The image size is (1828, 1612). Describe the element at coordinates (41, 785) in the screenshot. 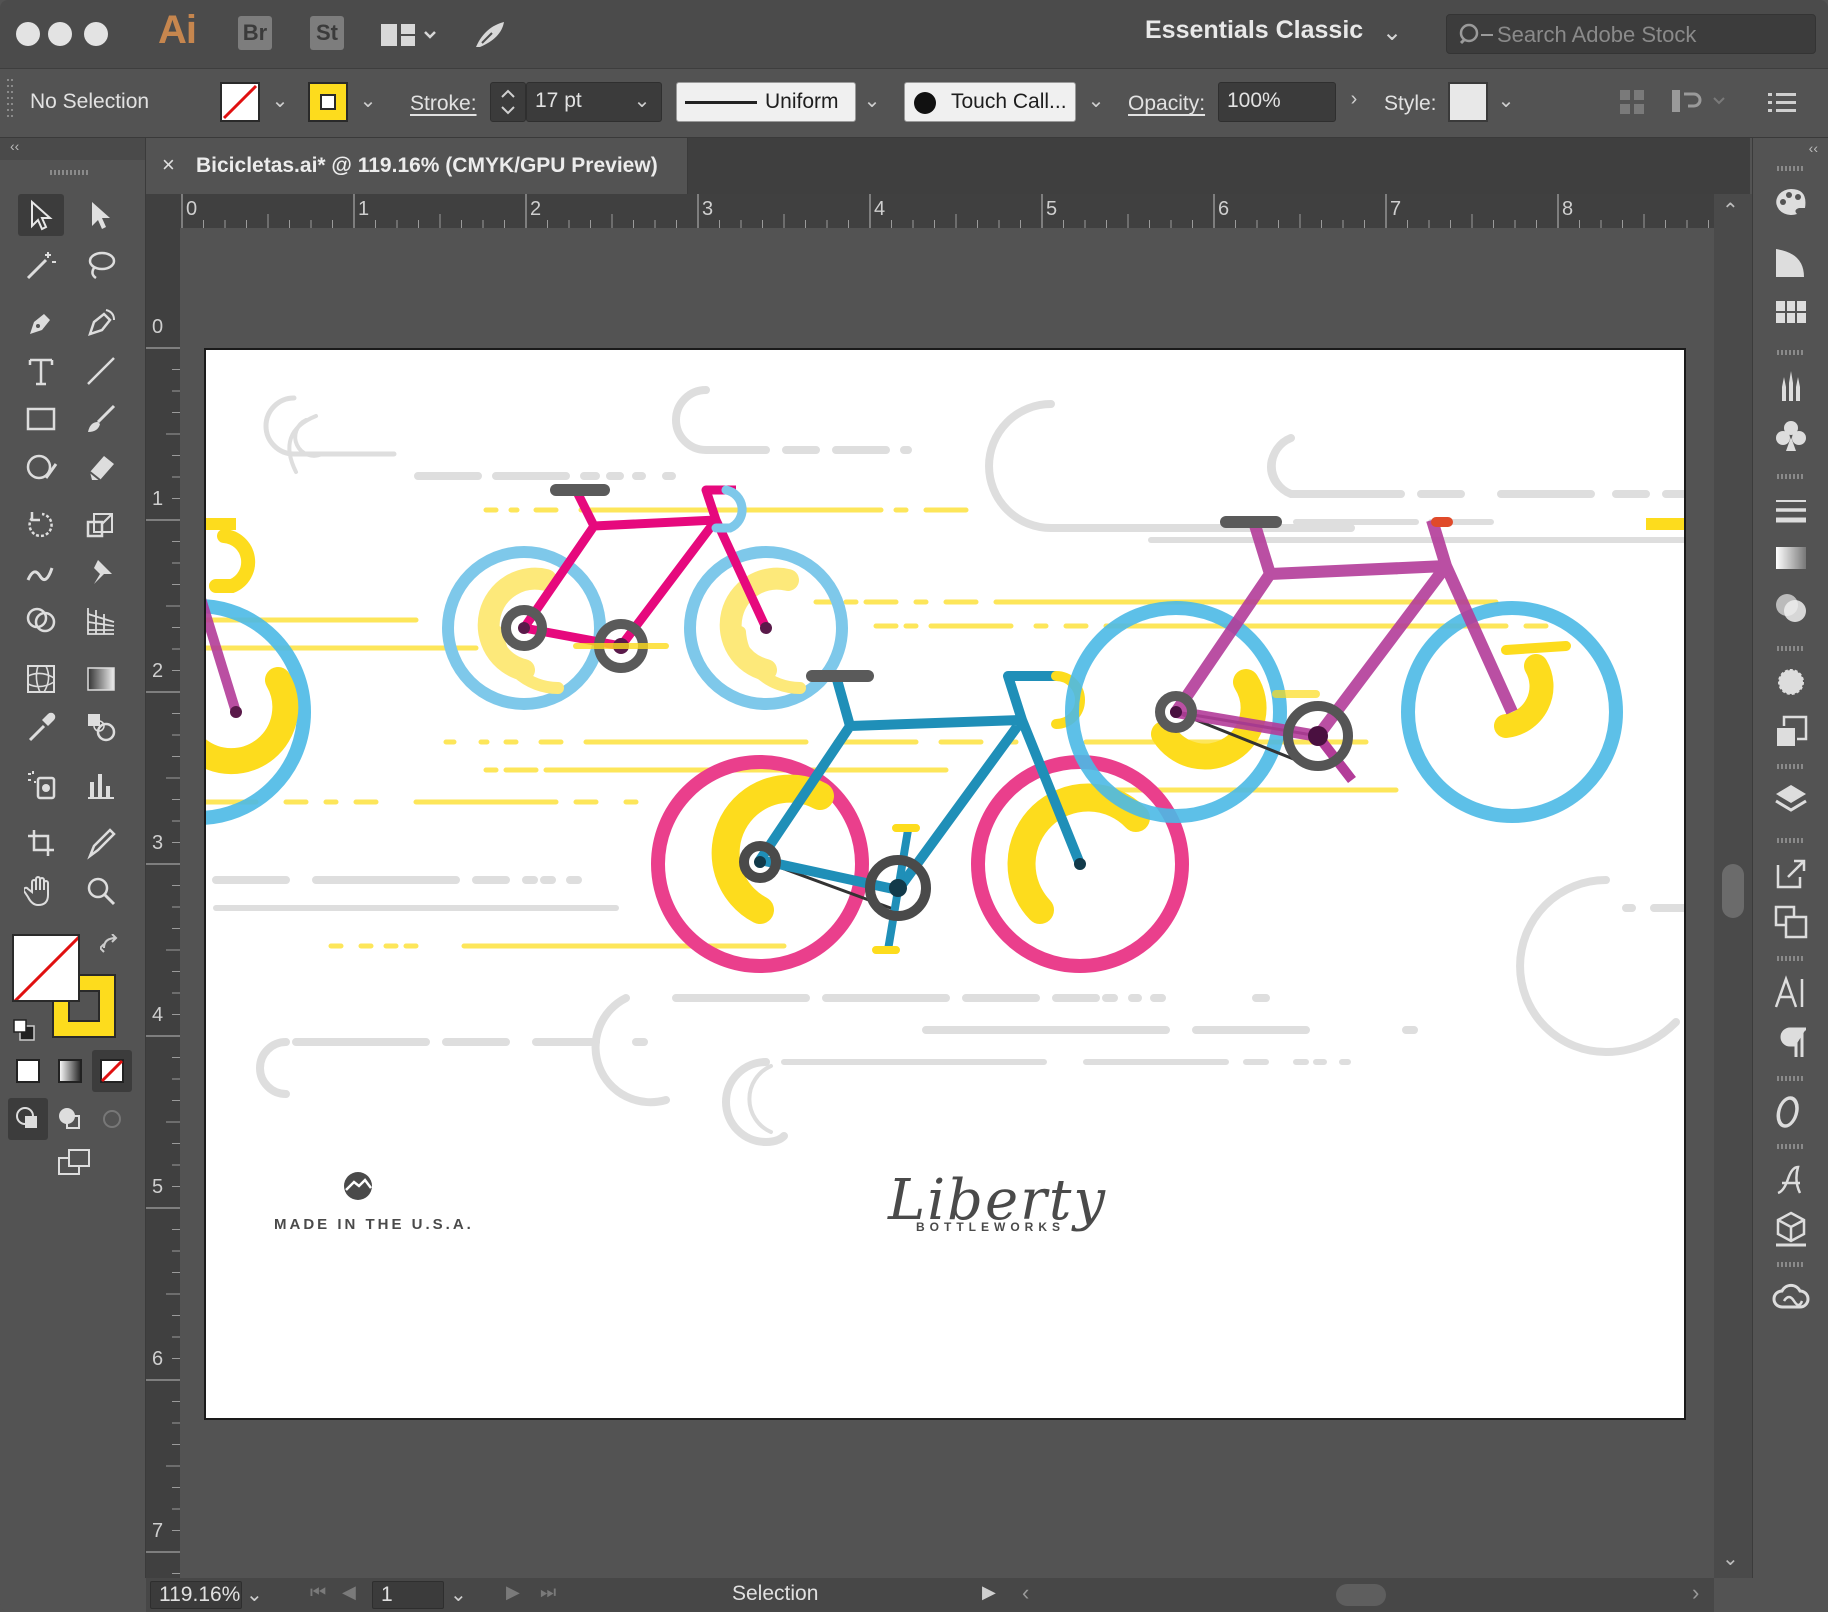

I see `symbol-sprayer-tool` at that location.